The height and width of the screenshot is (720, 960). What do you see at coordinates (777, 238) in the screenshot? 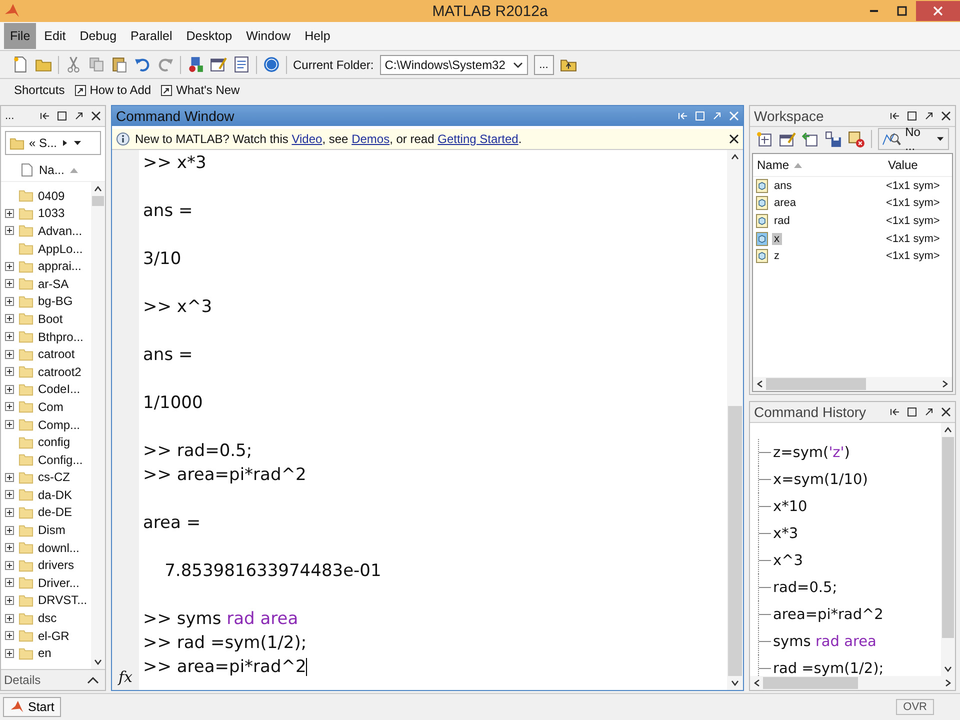
I see `variable-name: x` at bounding box center [777, 238].